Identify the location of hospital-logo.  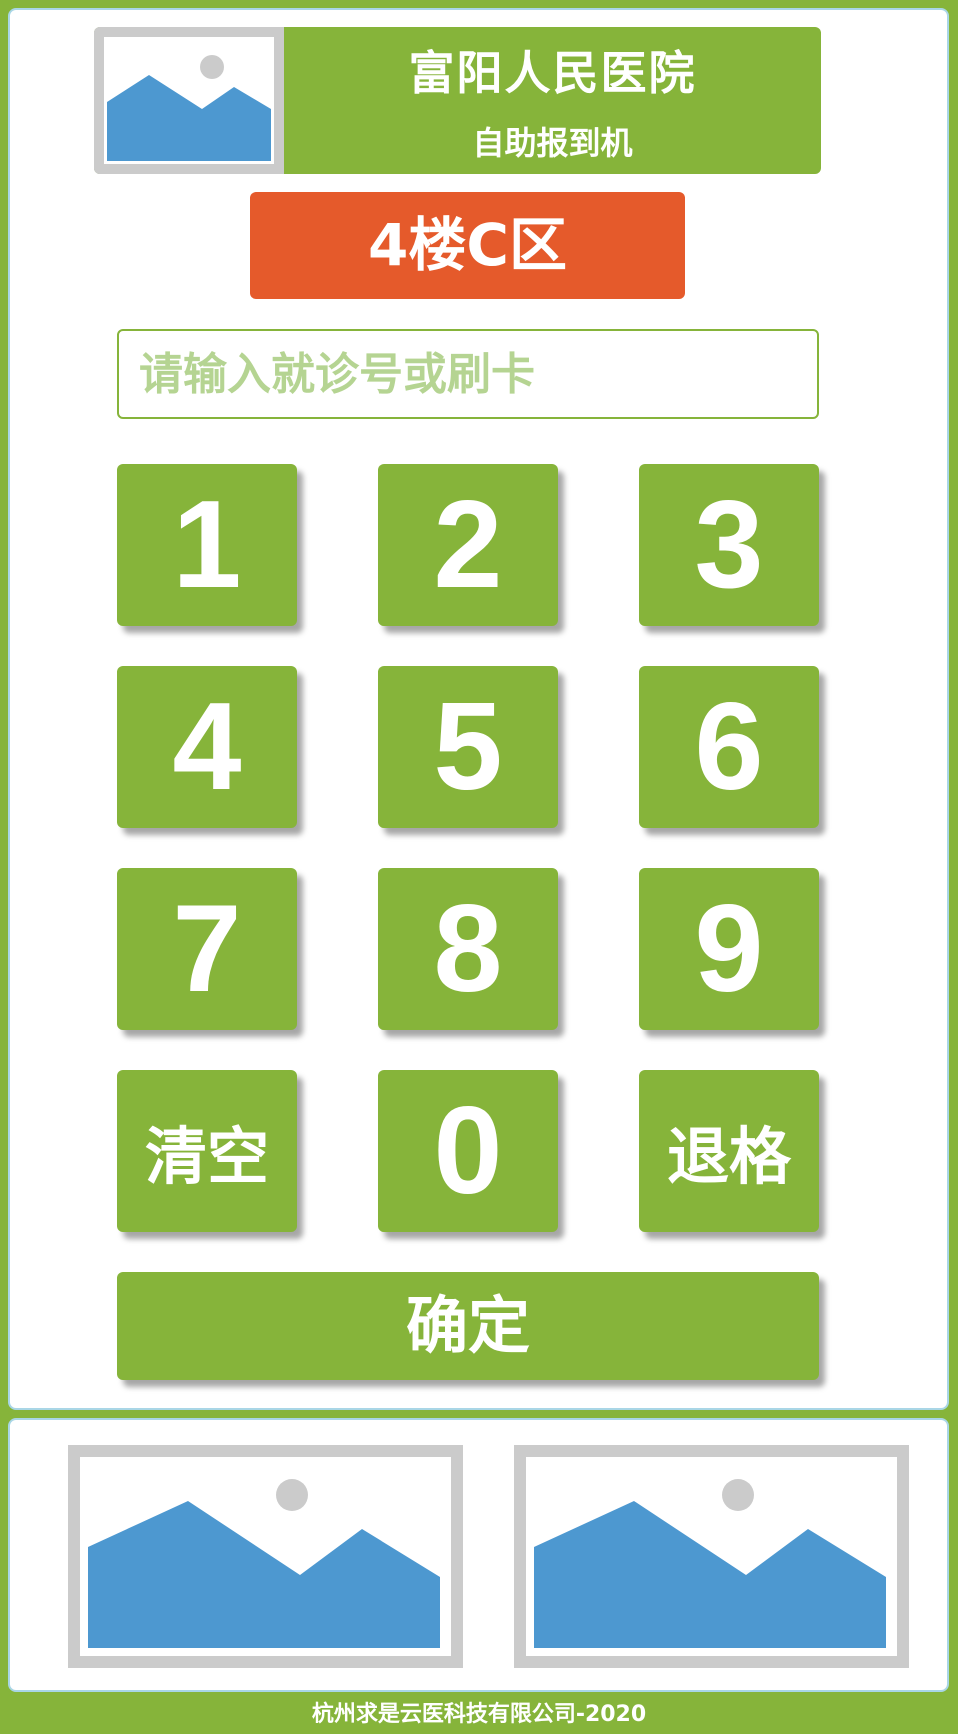
(189, 100).